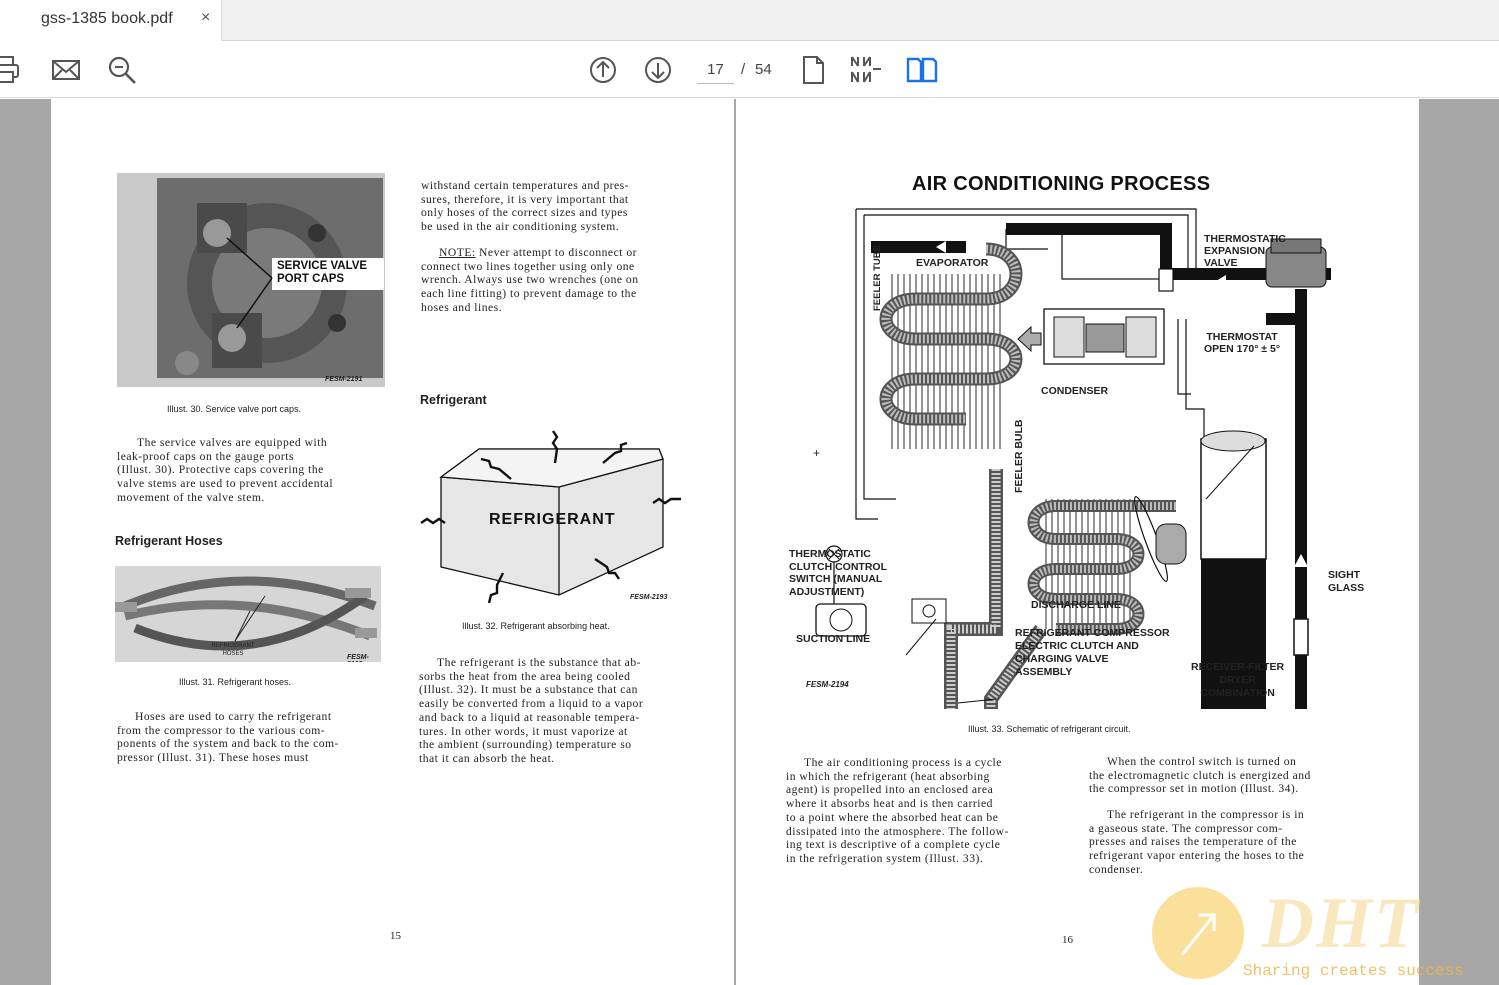  I want to click on refrigerant-hoses-photo: REFRIGERANT HOSES FESM-2192, so click(248, 614).